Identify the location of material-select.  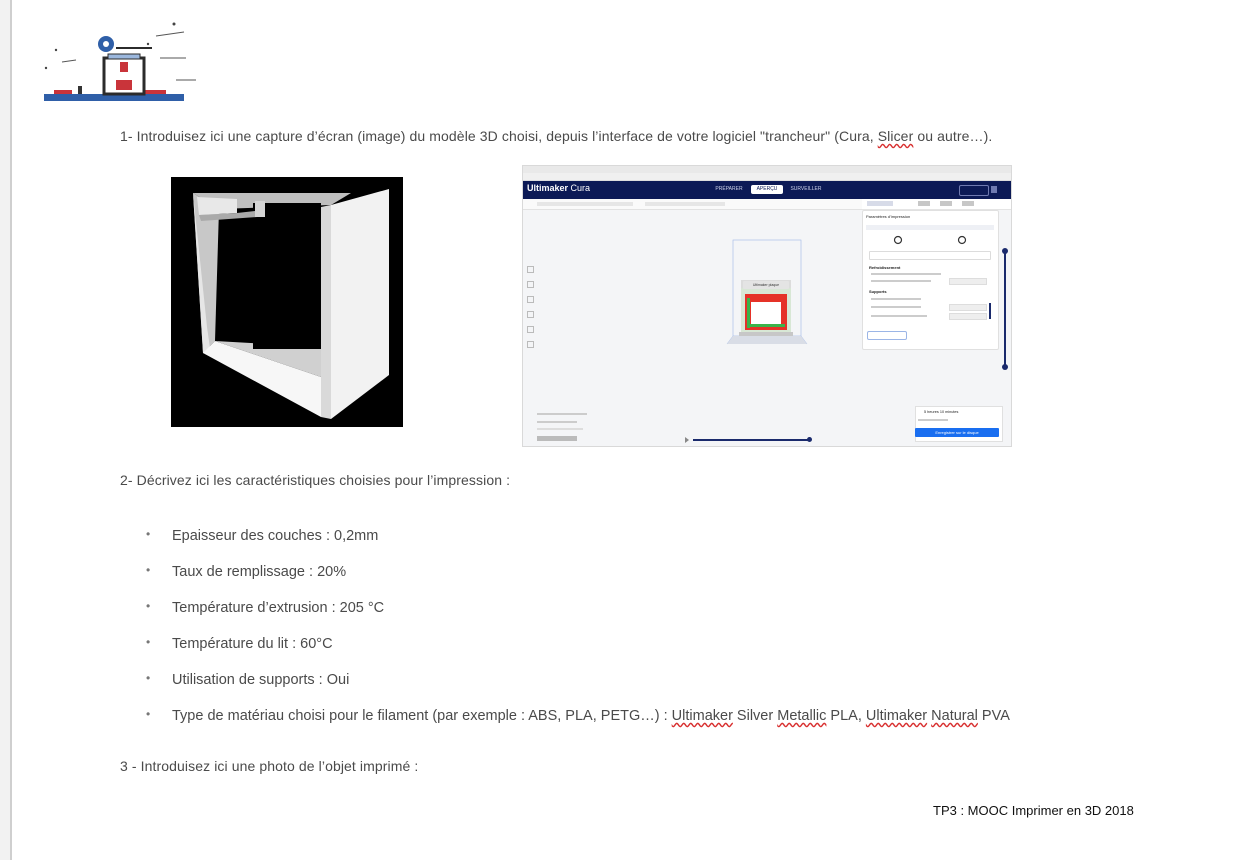
(685, 204).